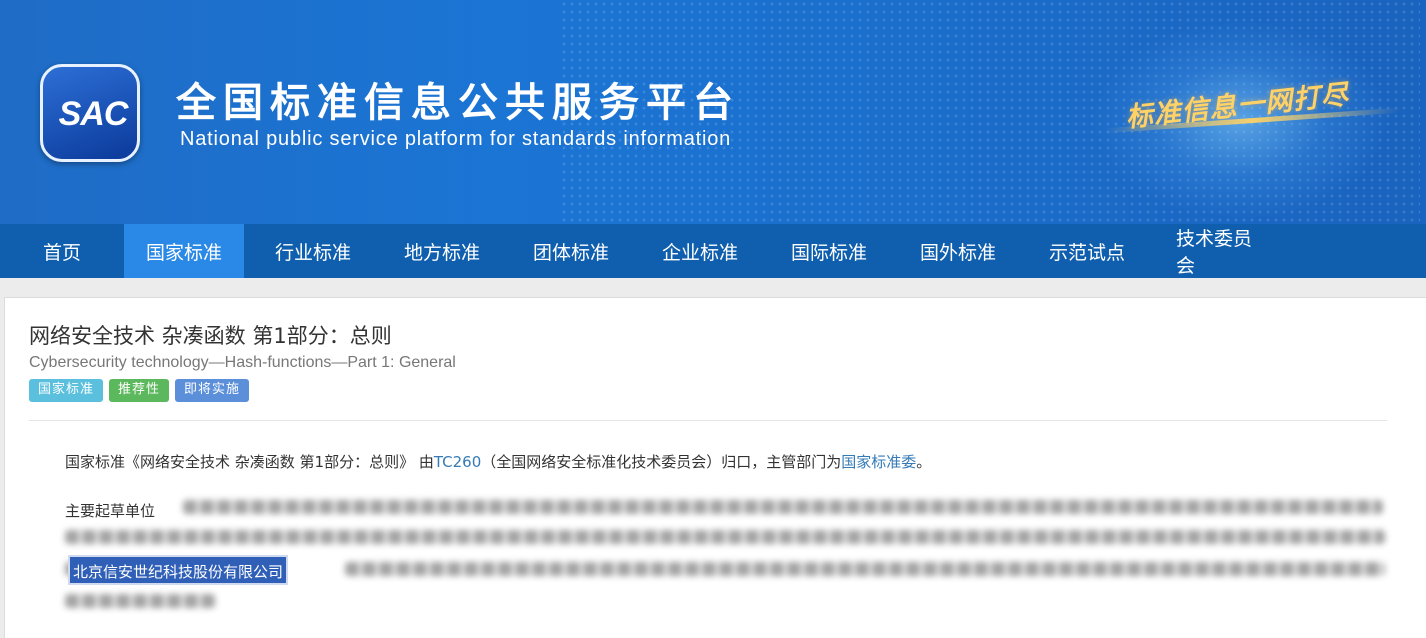 This screenshot has height=638, width=1426. I want to click on blurred-drafters-line-3b, so click(865, 569).